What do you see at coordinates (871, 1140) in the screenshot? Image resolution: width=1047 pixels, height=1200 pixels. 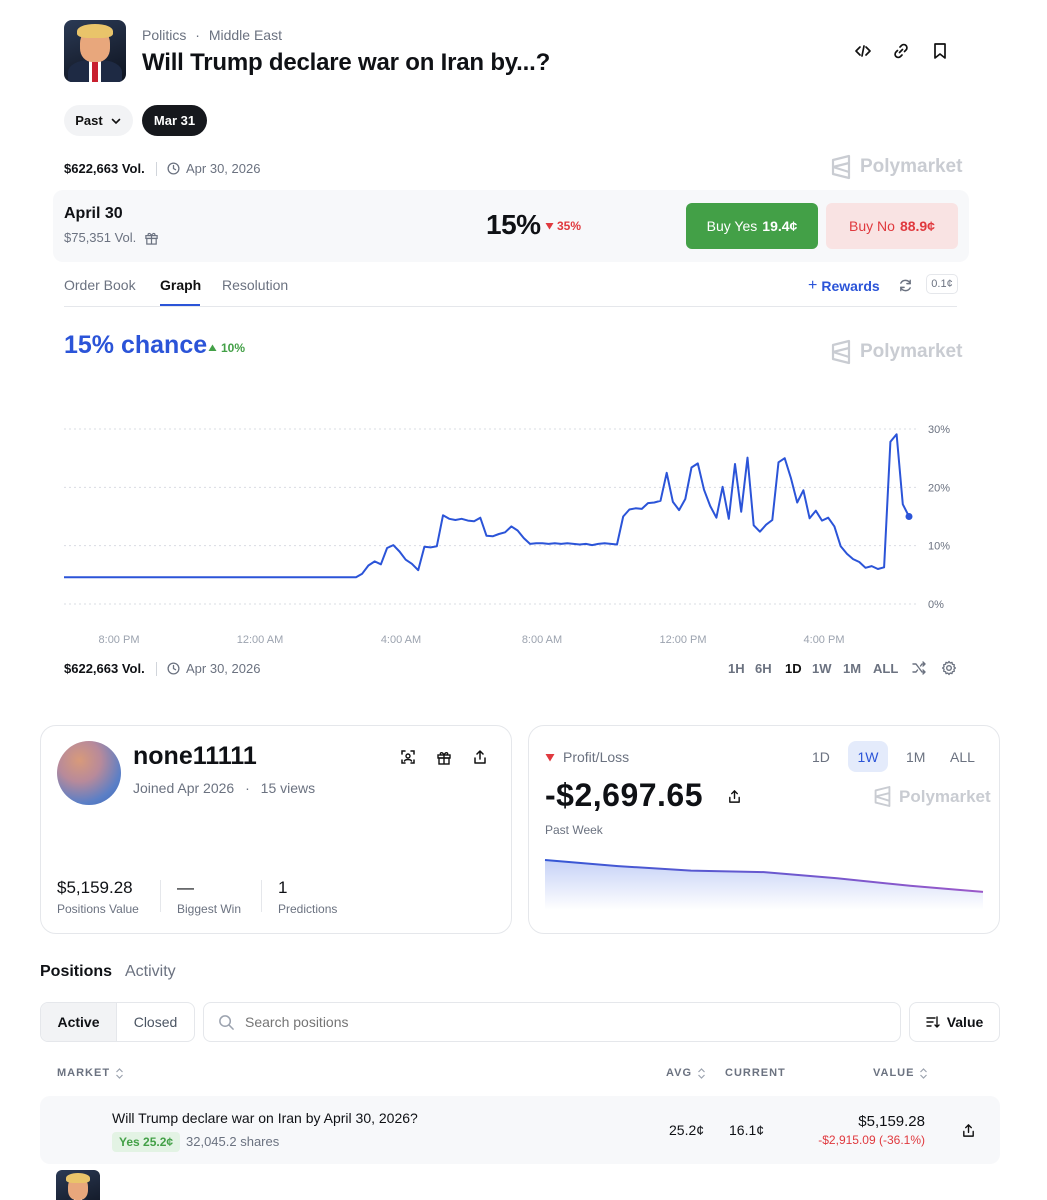 I see `position-pnl: -$2,915.09 (-36.1%)` at bounding box center [871, 1140].